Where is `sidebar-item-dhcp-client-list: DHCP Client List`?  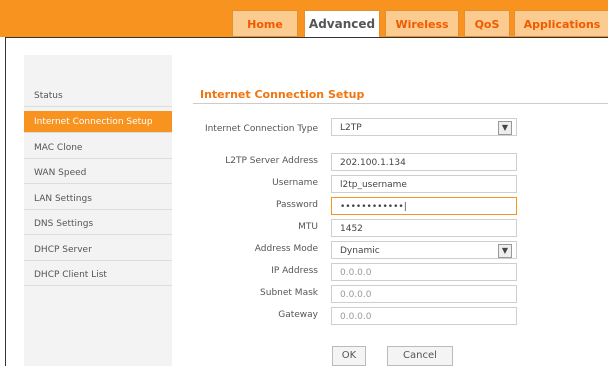
sidebar-item-dhcp-client-list: DHCP Client List is located at coordinates (98, 275).